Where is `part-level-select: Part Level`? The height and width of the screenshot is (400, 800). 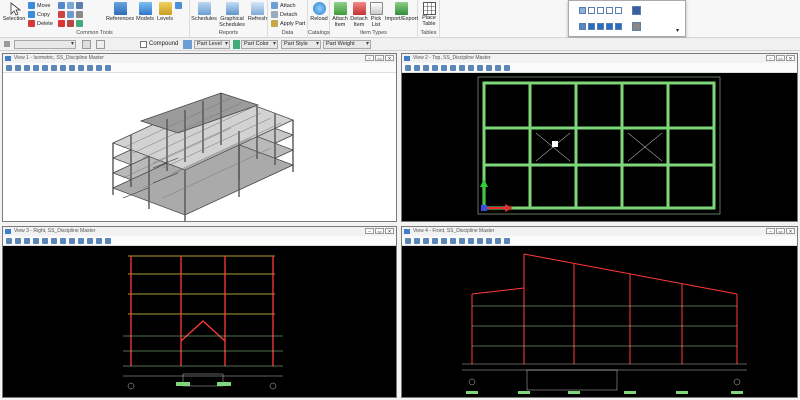
part-level-select: Part Level is located at coordinates (212, 44).